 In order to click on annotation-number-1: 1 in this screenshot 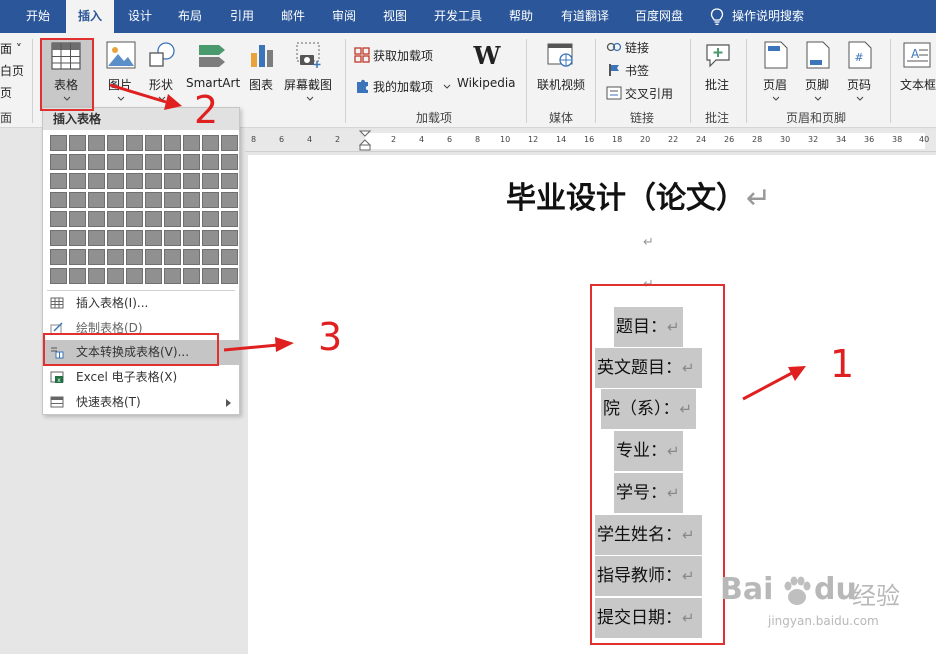, I will do `click(842, 364)`.